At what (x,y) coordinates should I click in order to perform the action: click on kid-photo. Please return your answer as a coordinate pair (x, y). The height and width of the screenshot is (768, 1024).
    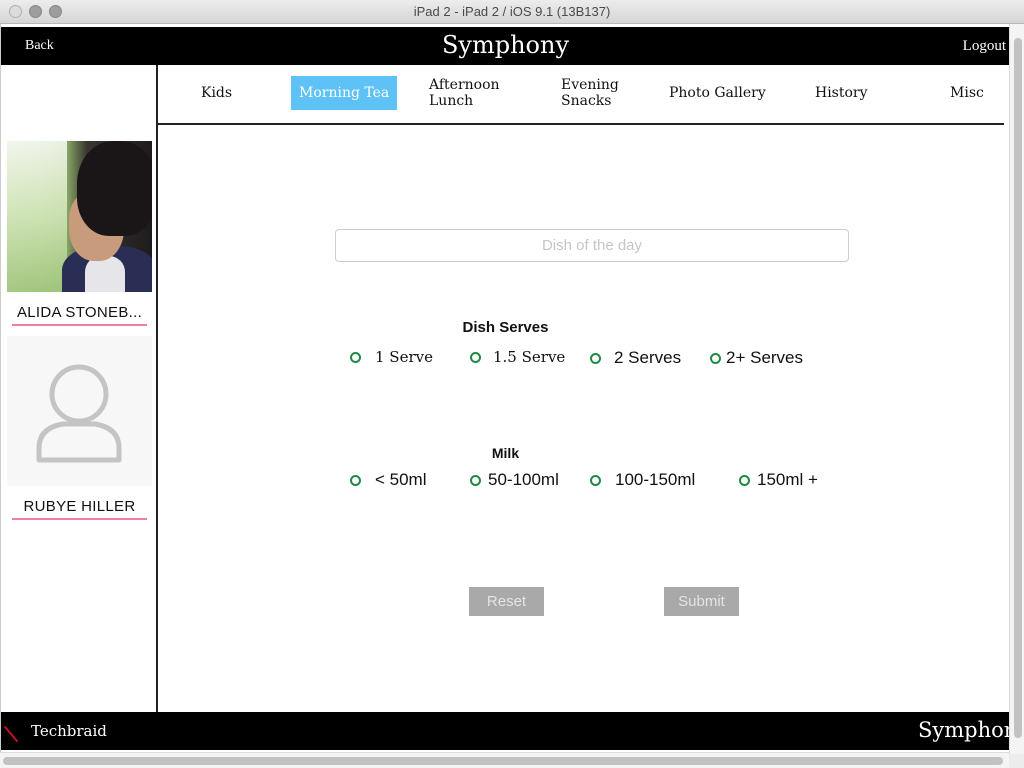
    Looking at the image, I should click on (79, 216).